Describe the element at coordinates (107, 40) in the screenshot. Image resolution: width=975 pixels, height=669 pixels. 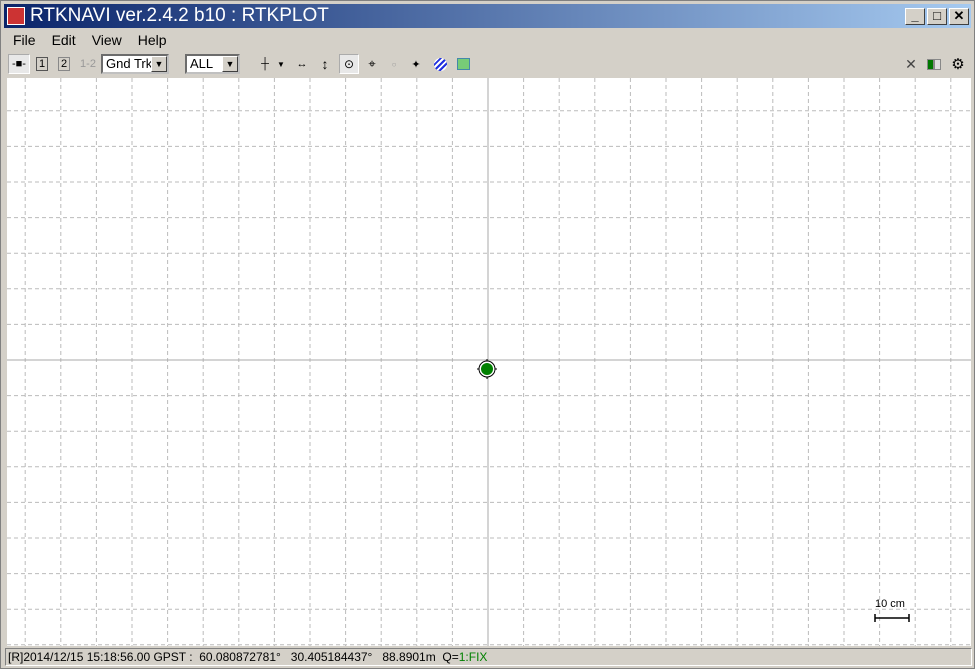
I see `menu-view: View` at that location.